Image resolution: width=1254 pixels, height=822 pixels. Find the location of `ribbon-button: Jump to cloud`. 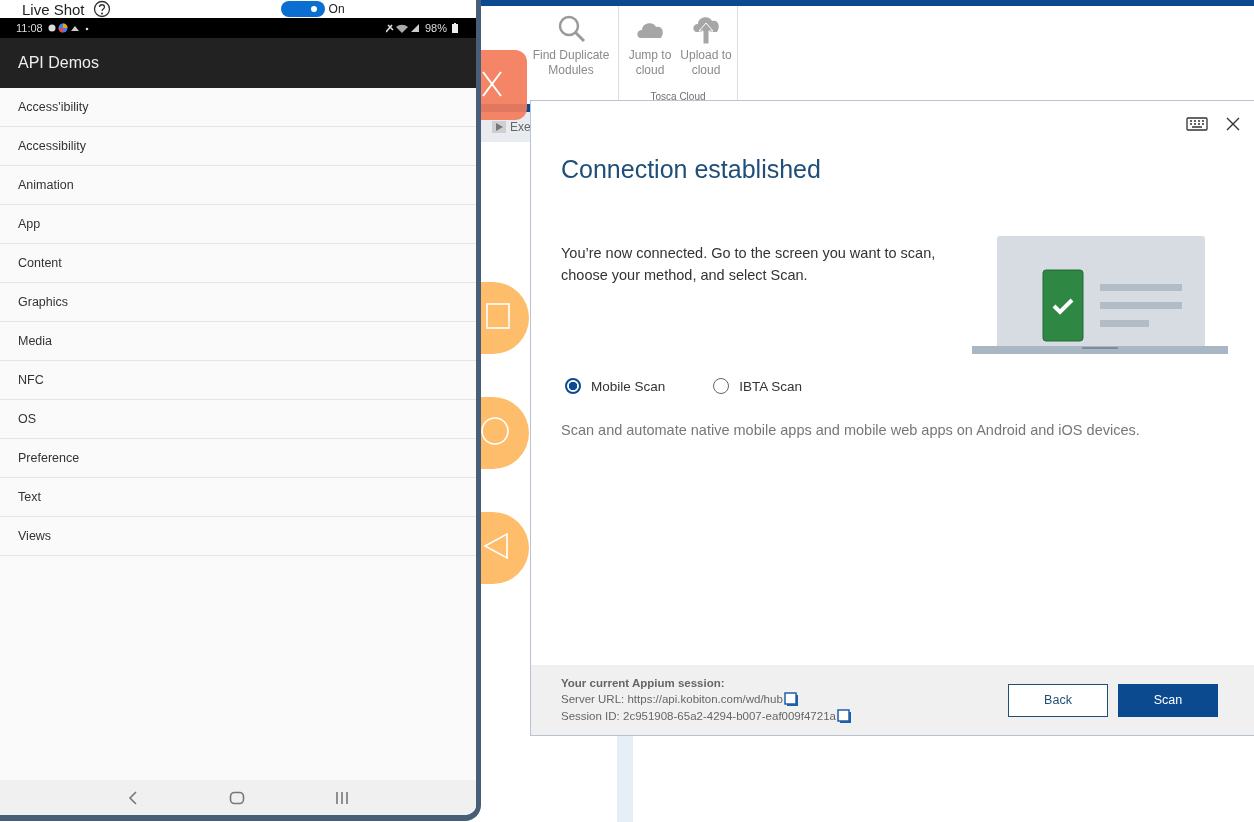

ribbon-button: Jump to cloud is located at coordinates (650, 46).